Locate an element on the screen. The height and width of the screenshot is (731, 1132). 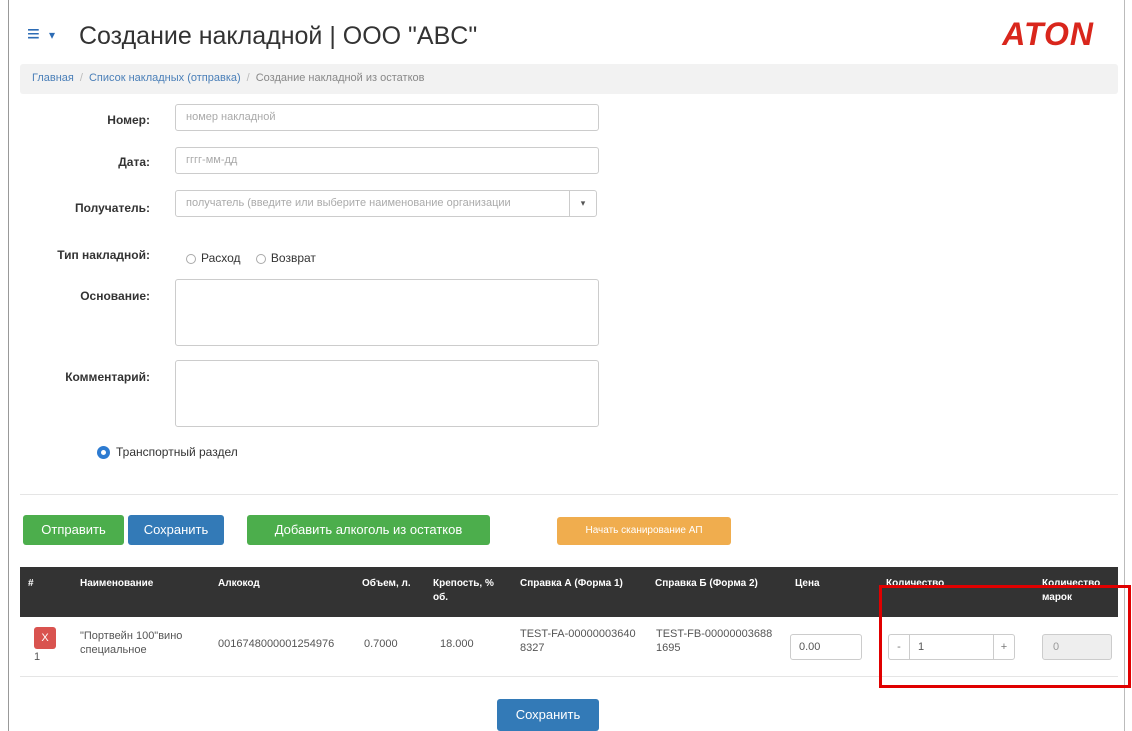
invoice-type-label: Тип накладной: is located at coordinates (103, 255).